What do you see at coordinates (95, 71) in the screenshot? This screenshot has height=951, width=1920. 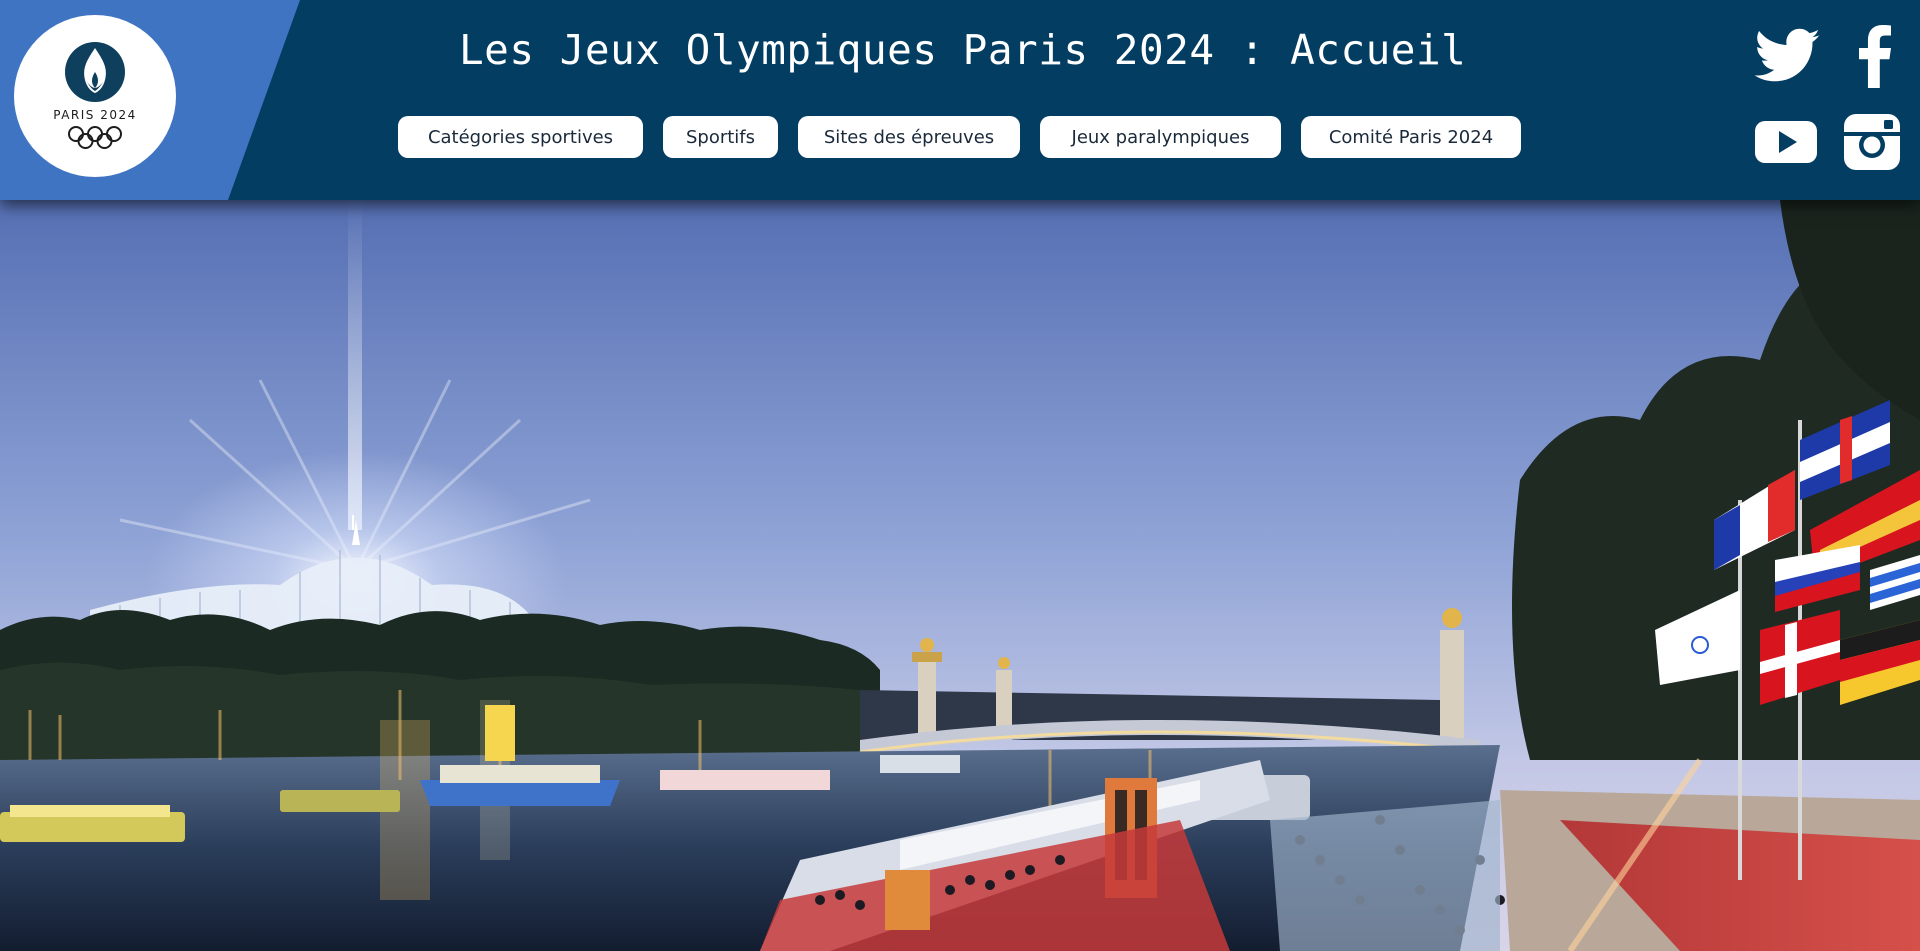 I see `paris-2024-flame-icon` at bounding box center [95, 71].